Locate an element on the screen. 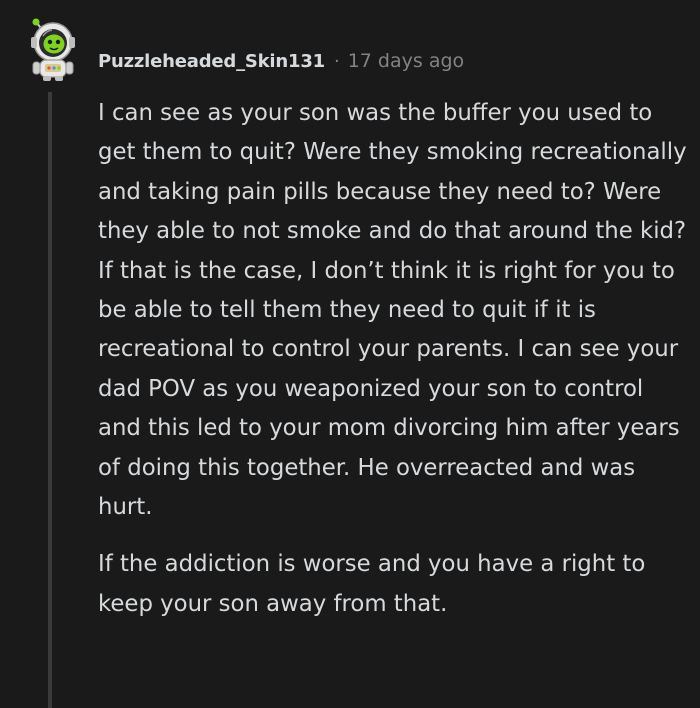 The image size is (700, 708). thread-collapse-line is located at coordinates (50, 400).